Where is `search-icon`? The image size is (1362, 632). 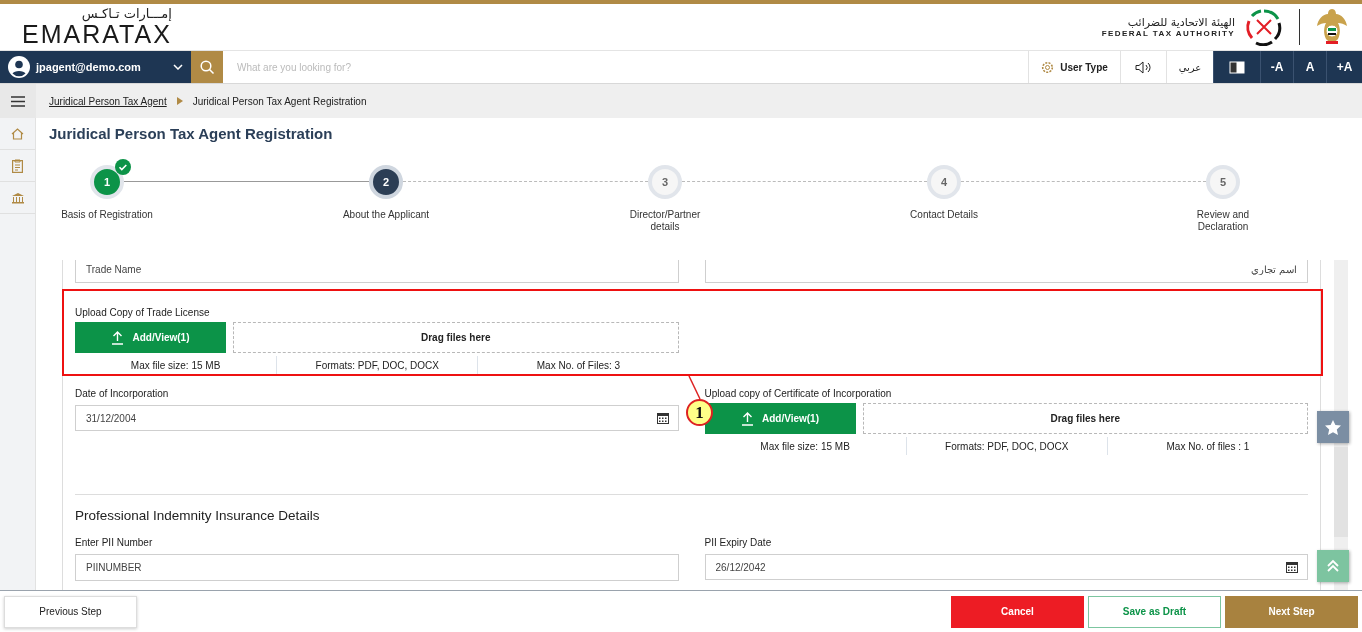 search-icon is located at coordinates (207, 67).